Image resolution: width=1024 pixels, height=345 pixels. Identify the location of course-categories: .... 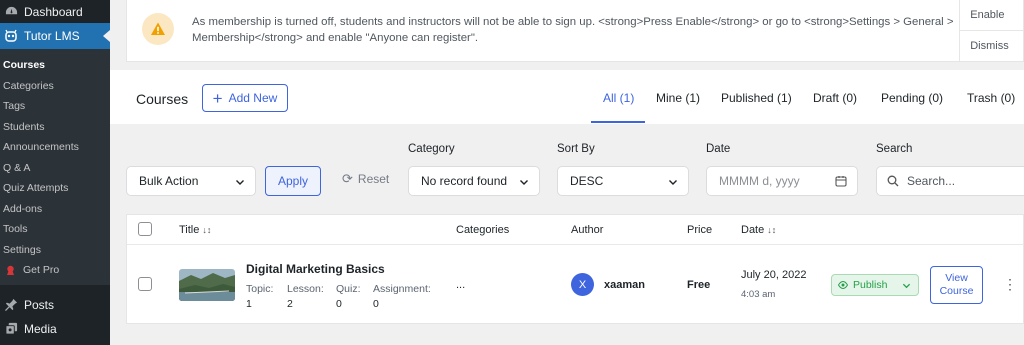
(461, 285).